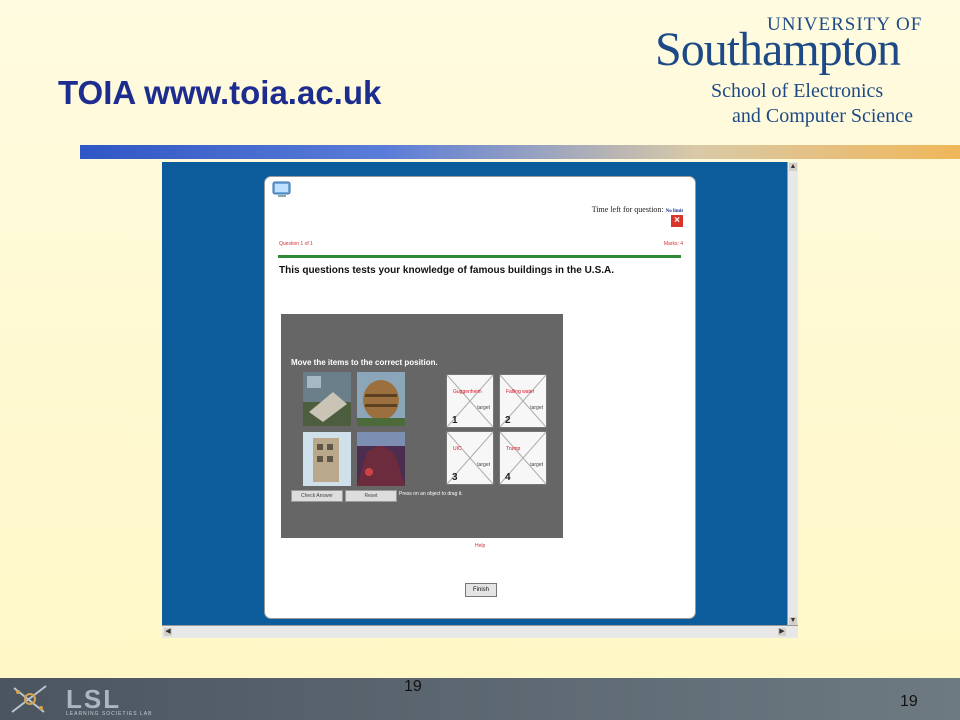 Image resolution: width=960 pixels, height=720 pixels. What do you see at coordinates (479, 256) in the screenshot?
I see `progress-bar` at bounding box center [479, 256].